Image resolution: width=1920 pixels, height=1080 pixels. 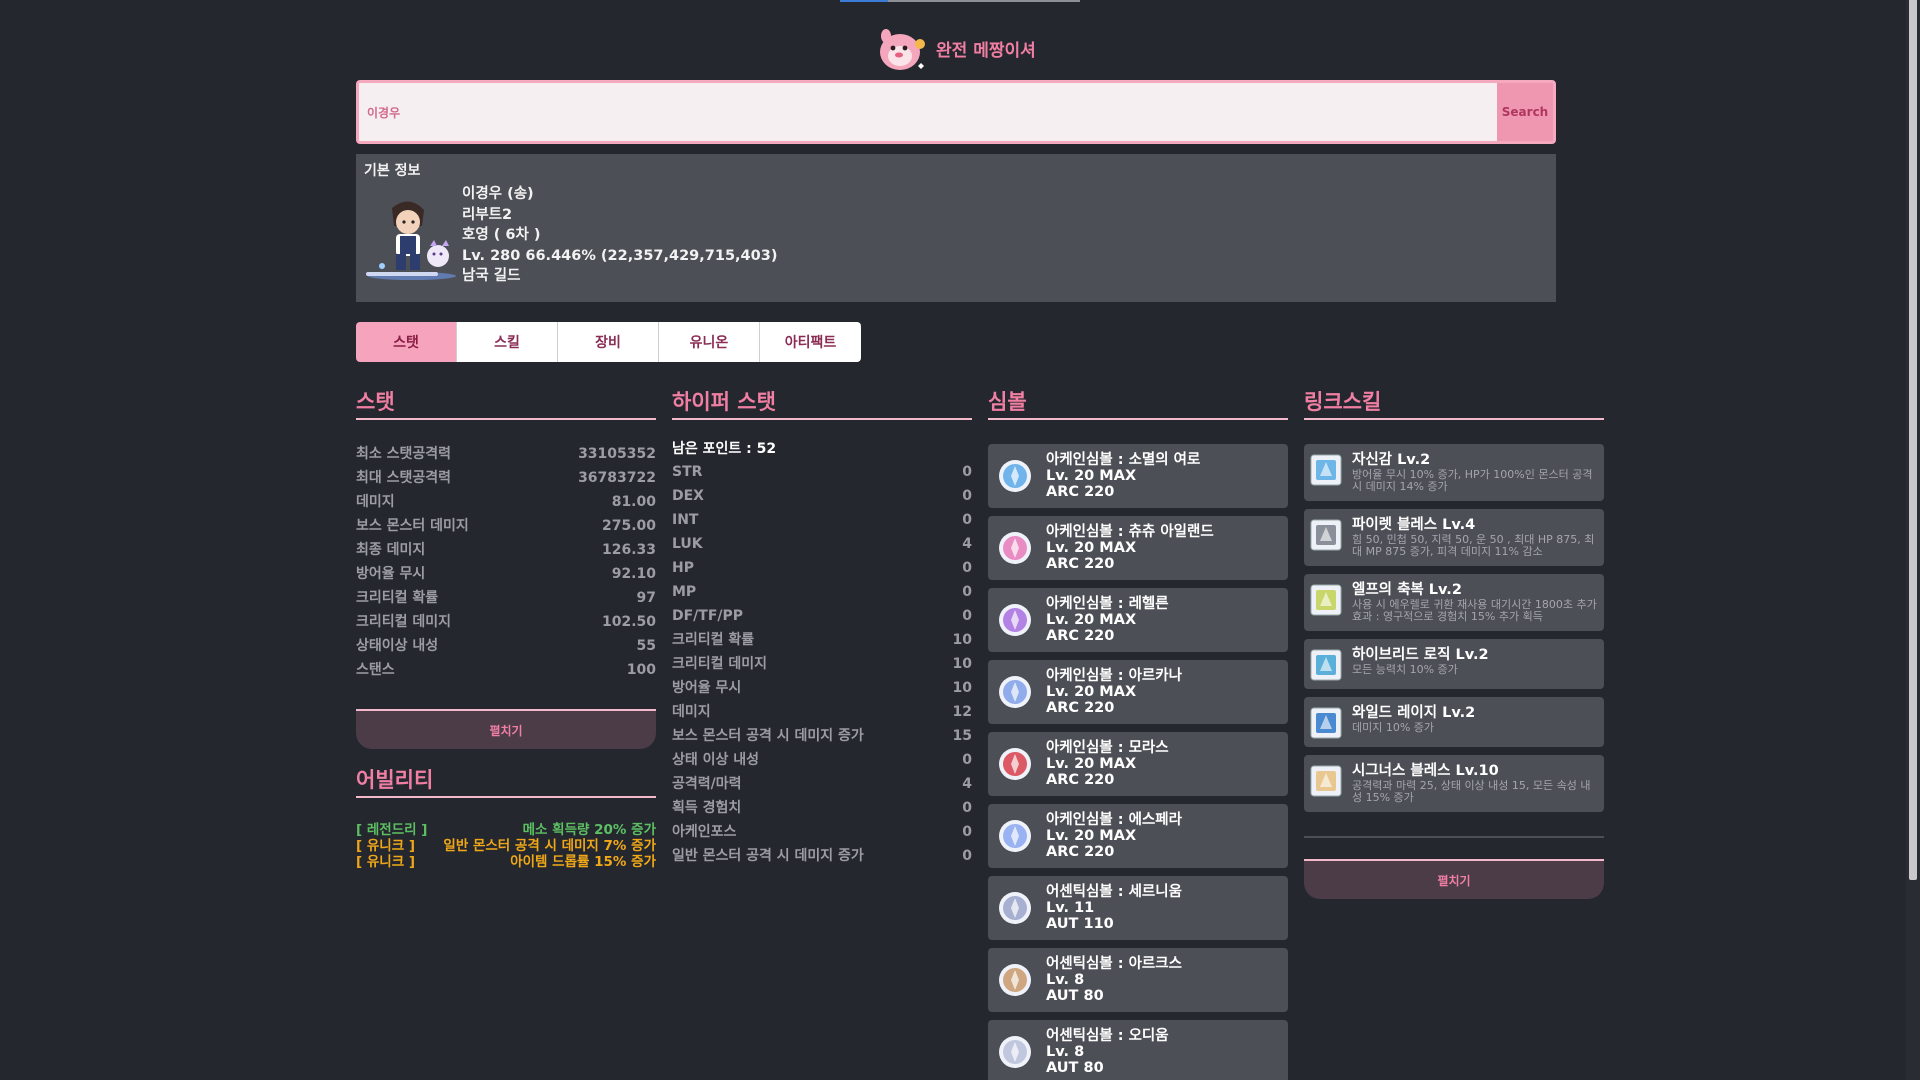 I want to click on tab-equipment: 장비, so click(x=608, y=342).